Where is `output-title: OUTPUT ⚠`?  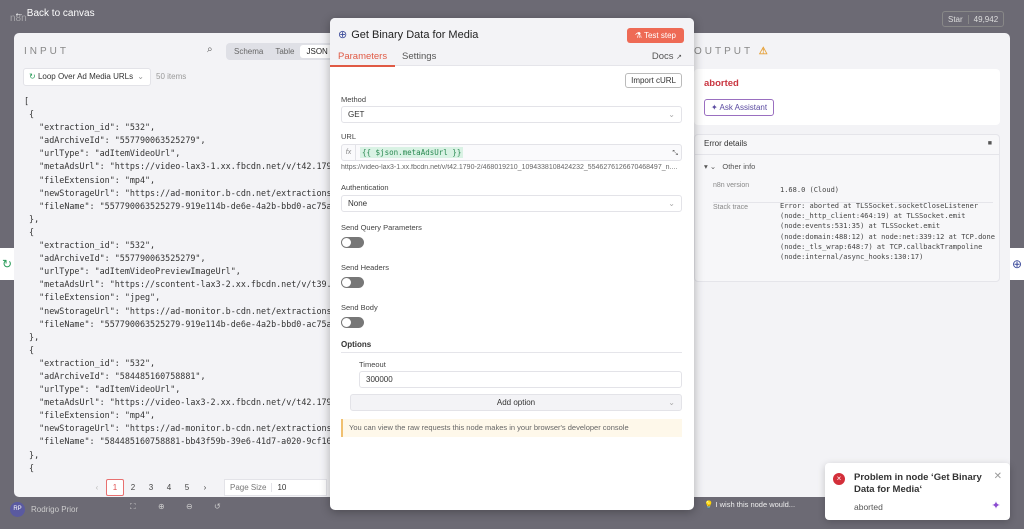
output-title: OUTPUT ⚠ is located at coordinates (731, 51).